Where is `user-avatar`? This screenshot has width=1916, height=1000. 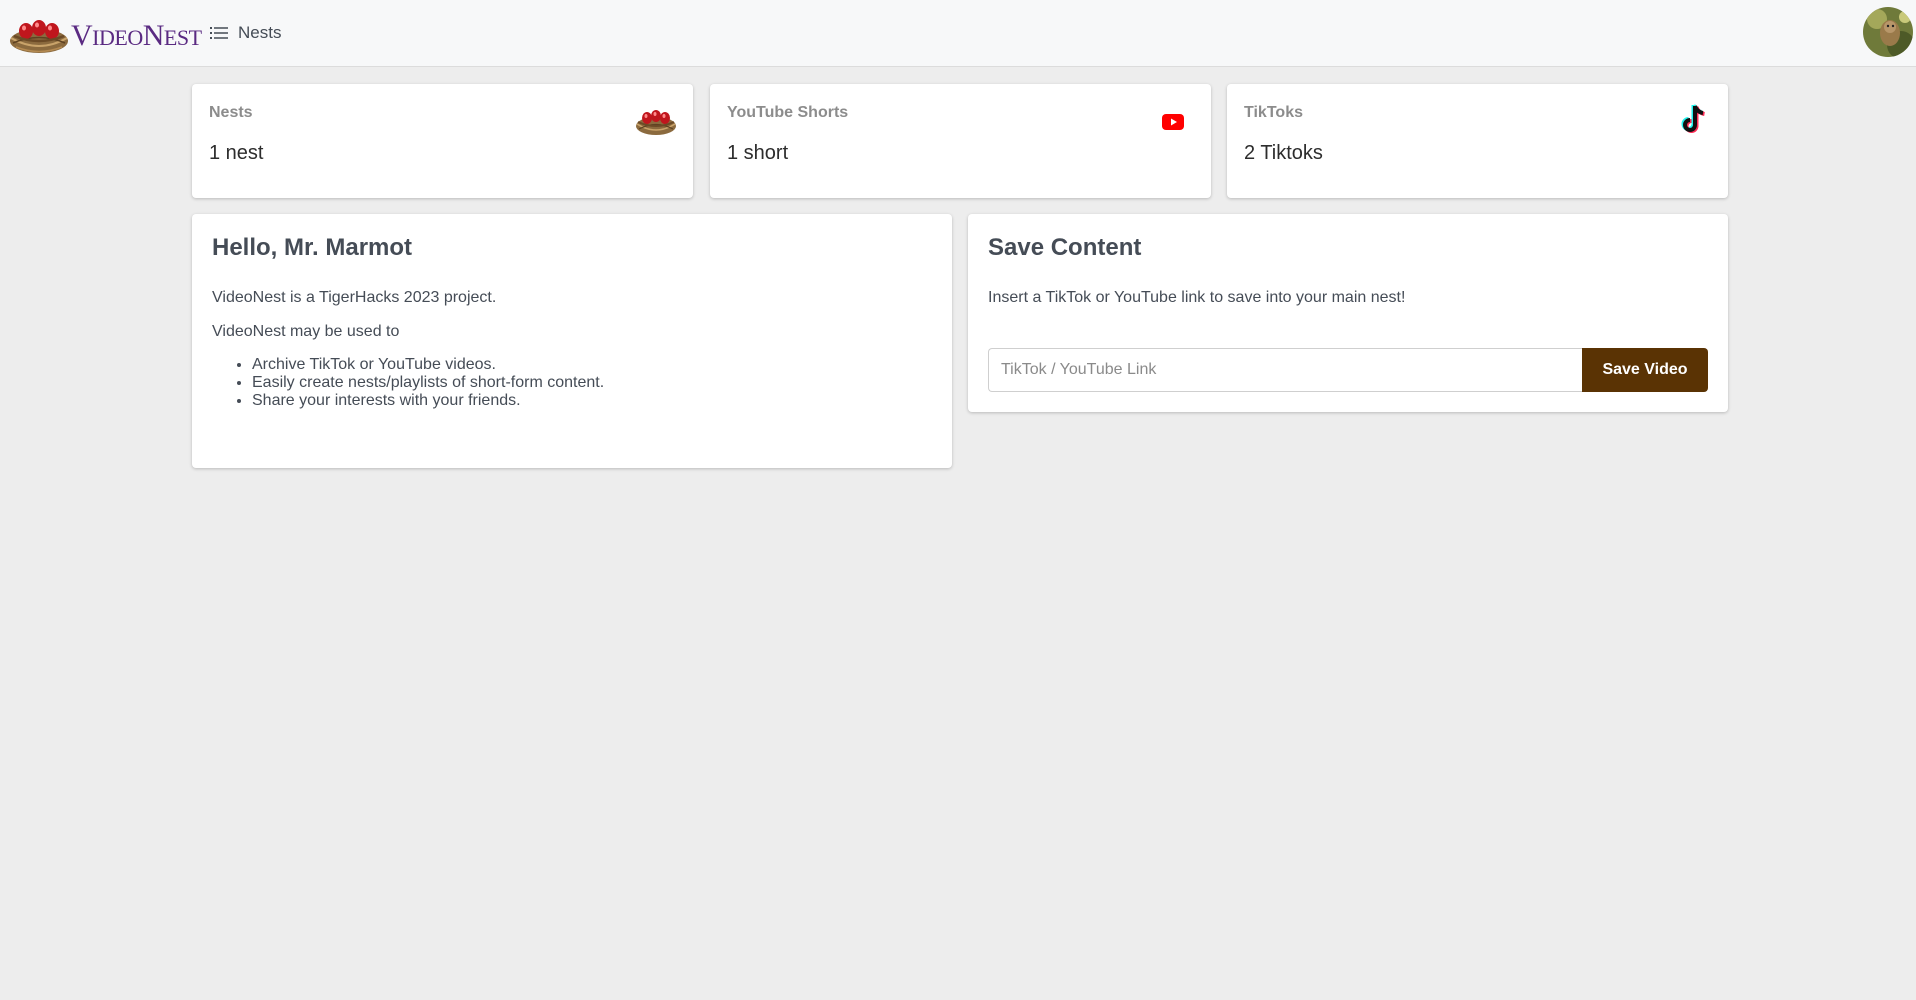 user-avatar is located at coordinates (1888, 32).